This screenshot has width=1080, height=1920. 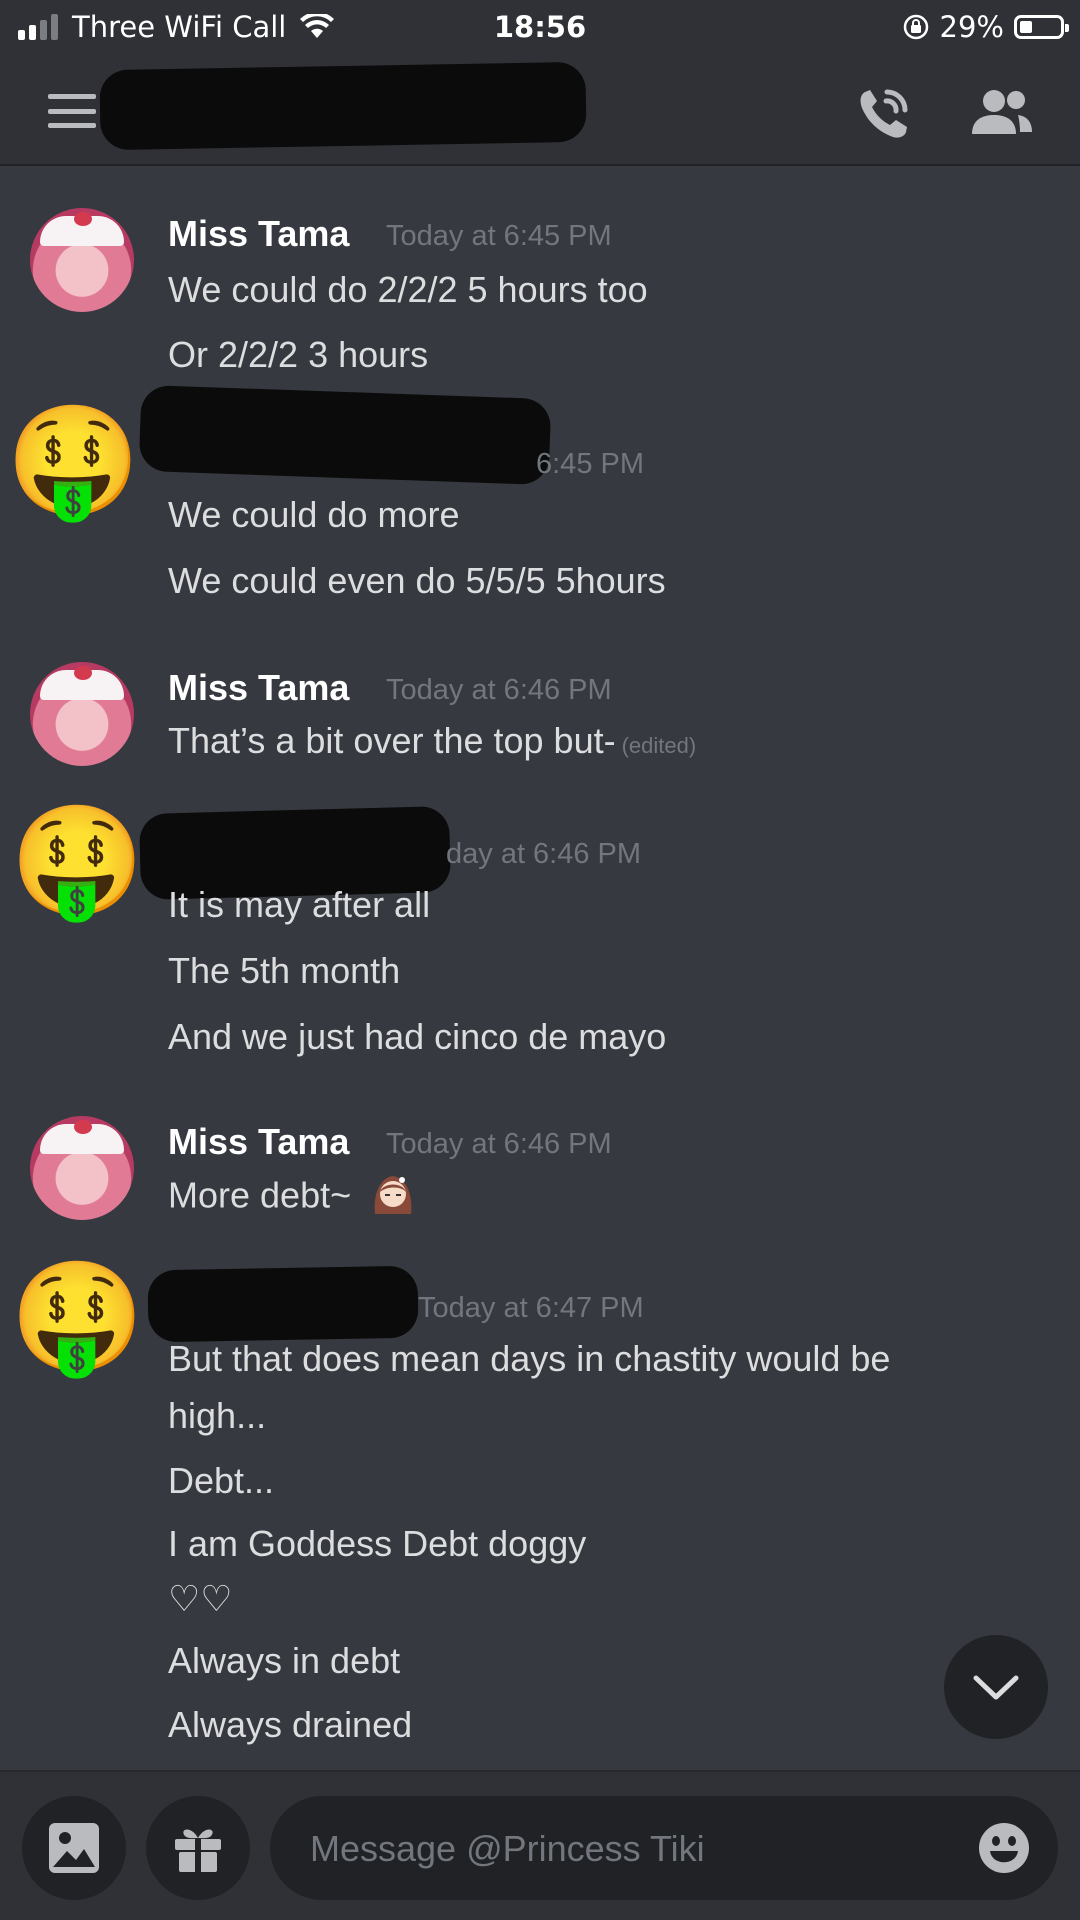 I want to click on chevron-down-icon, so click(x=996, y=1687).